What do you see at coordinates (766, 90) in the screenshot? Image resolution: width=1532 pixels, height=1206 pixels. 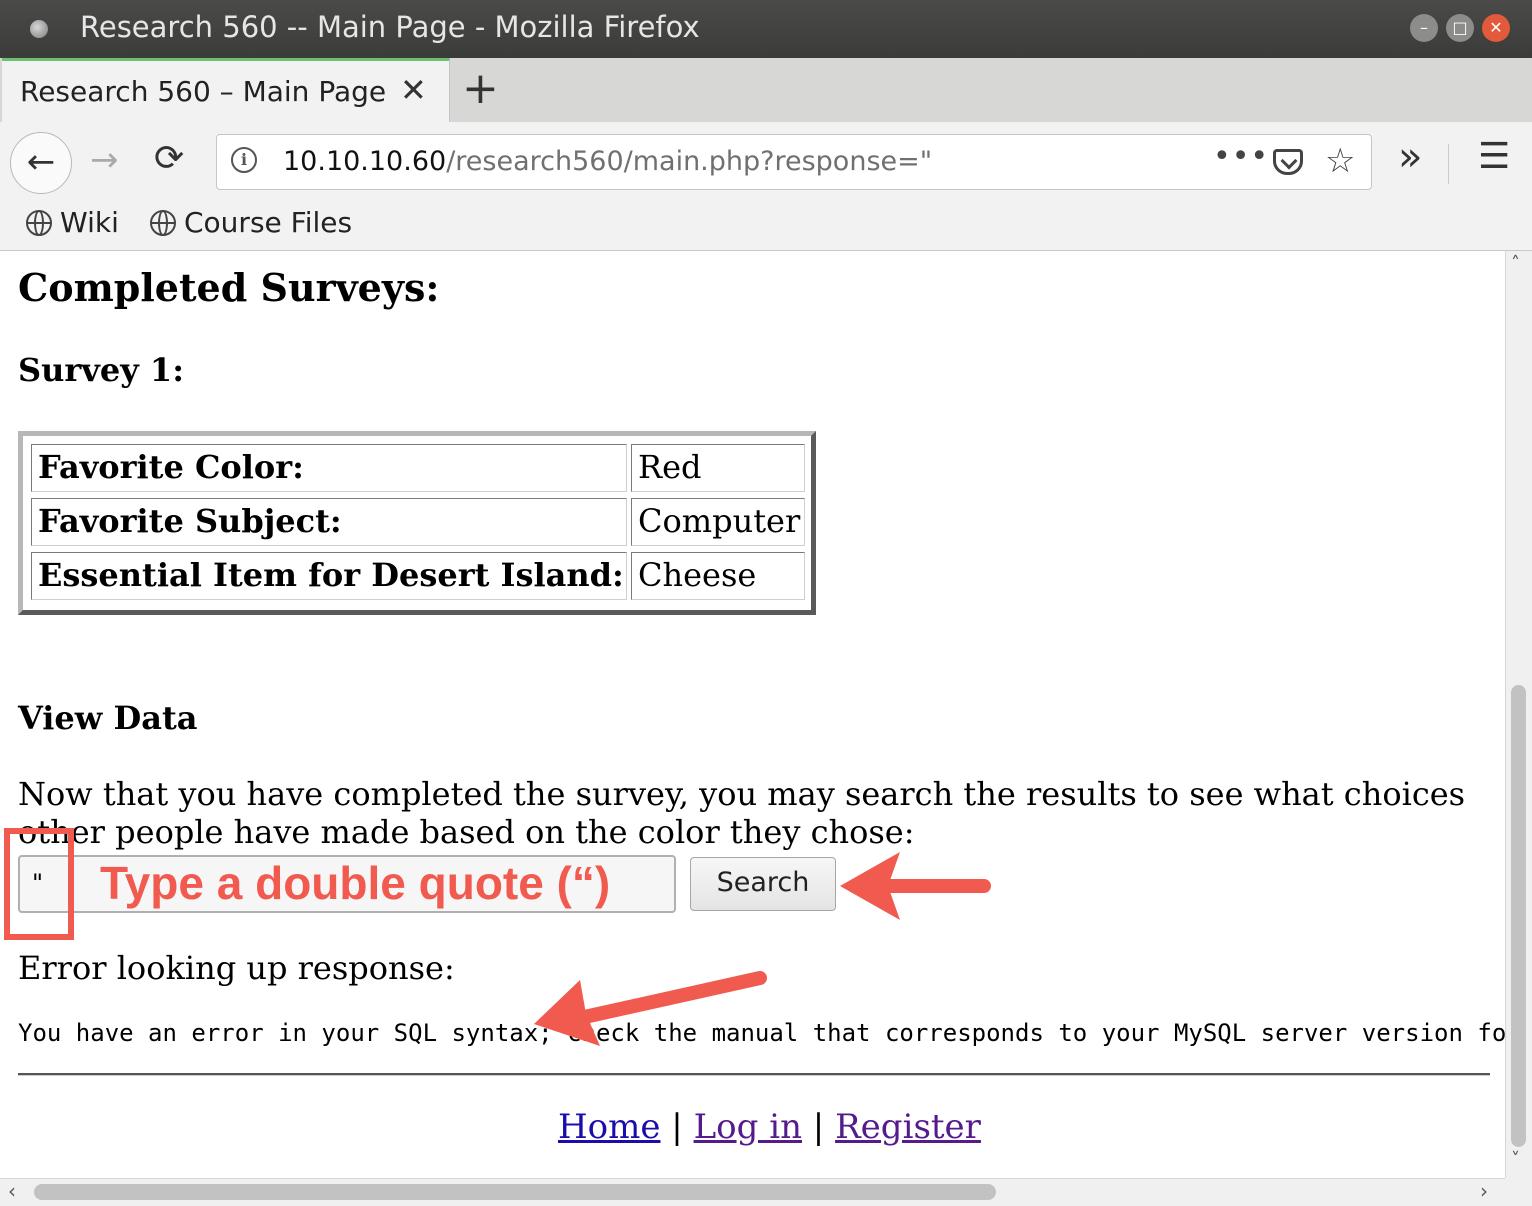 I see `tab-strip: Research 560 – Main Page ✕ +` at bounding box center [766, 90].